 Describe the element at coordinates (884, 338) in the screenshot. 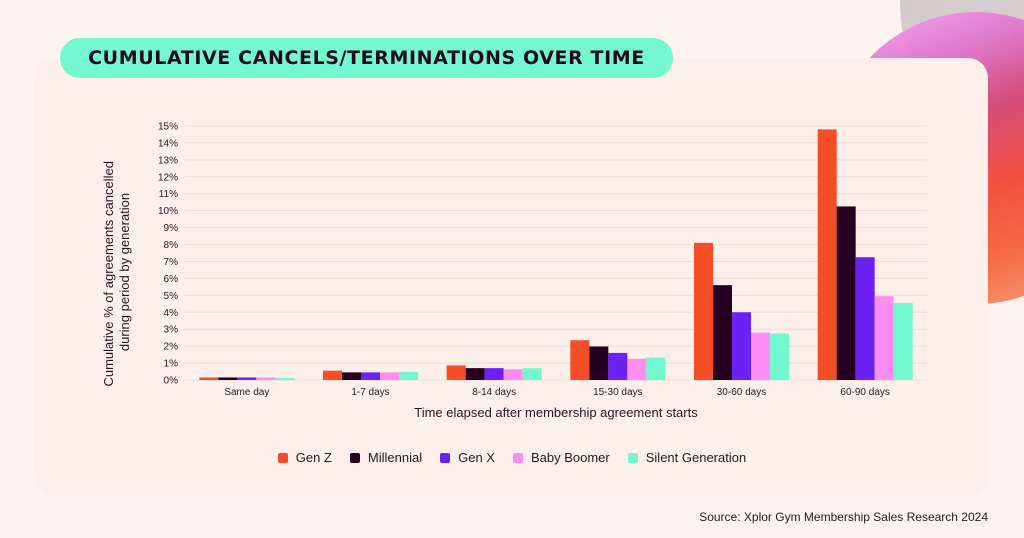

I see `bar-baby-boomer-60-90-days` at that location.